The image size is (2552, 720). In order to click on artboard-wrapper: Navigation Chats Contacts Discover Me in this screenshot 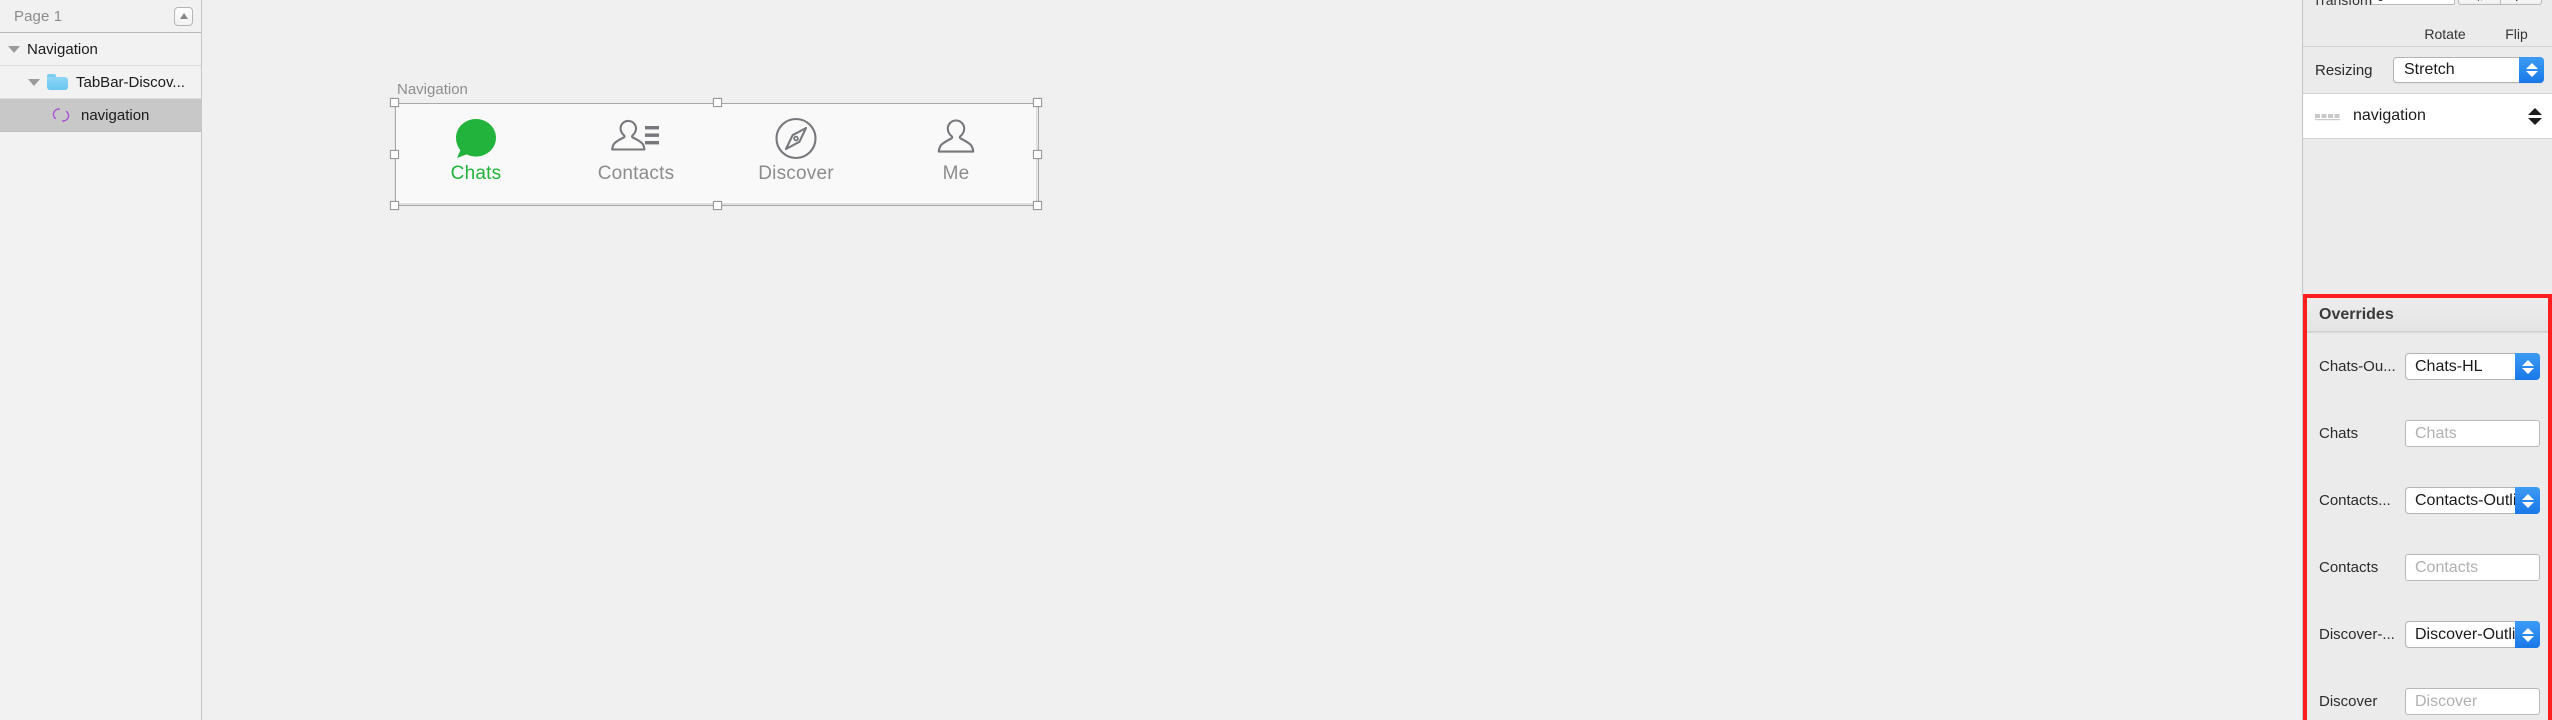, I will do `click(716, 145)`.